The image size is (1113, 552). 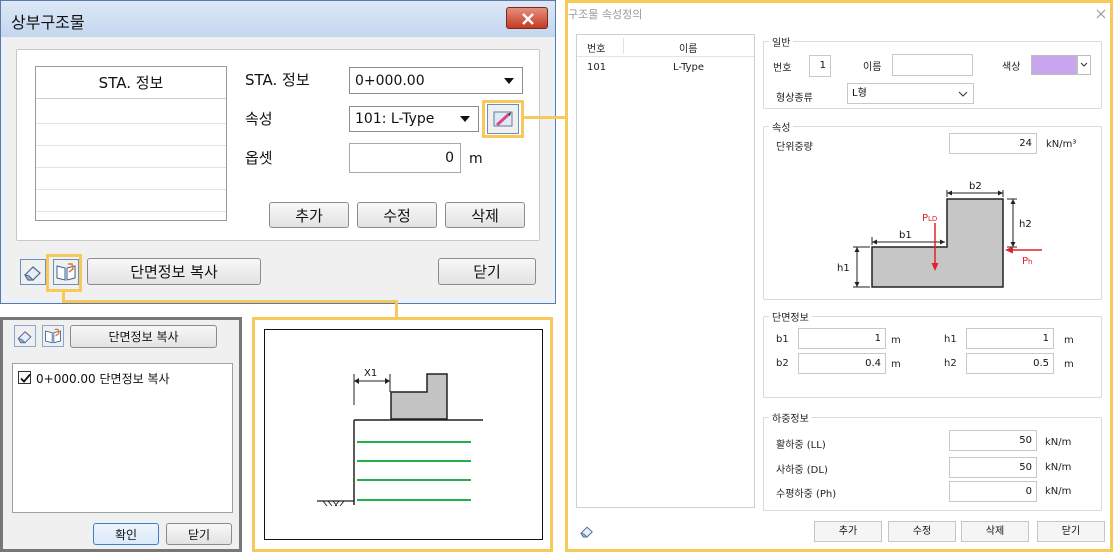 What do you see at coordinates (910, 93) in the screenshot?
I see `shape-select: L형` at bounding box center [910, 93].